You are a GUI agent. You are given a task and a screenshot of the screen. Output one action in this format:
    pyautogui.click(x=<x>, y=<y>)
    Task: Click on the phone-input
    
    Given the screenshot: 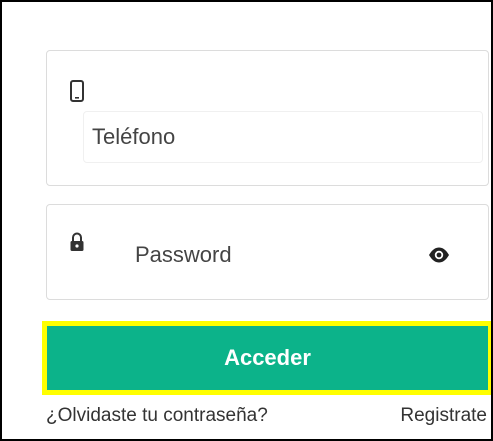 What is the action you would take?
    pyautogui.click(x=283, y=137)
    